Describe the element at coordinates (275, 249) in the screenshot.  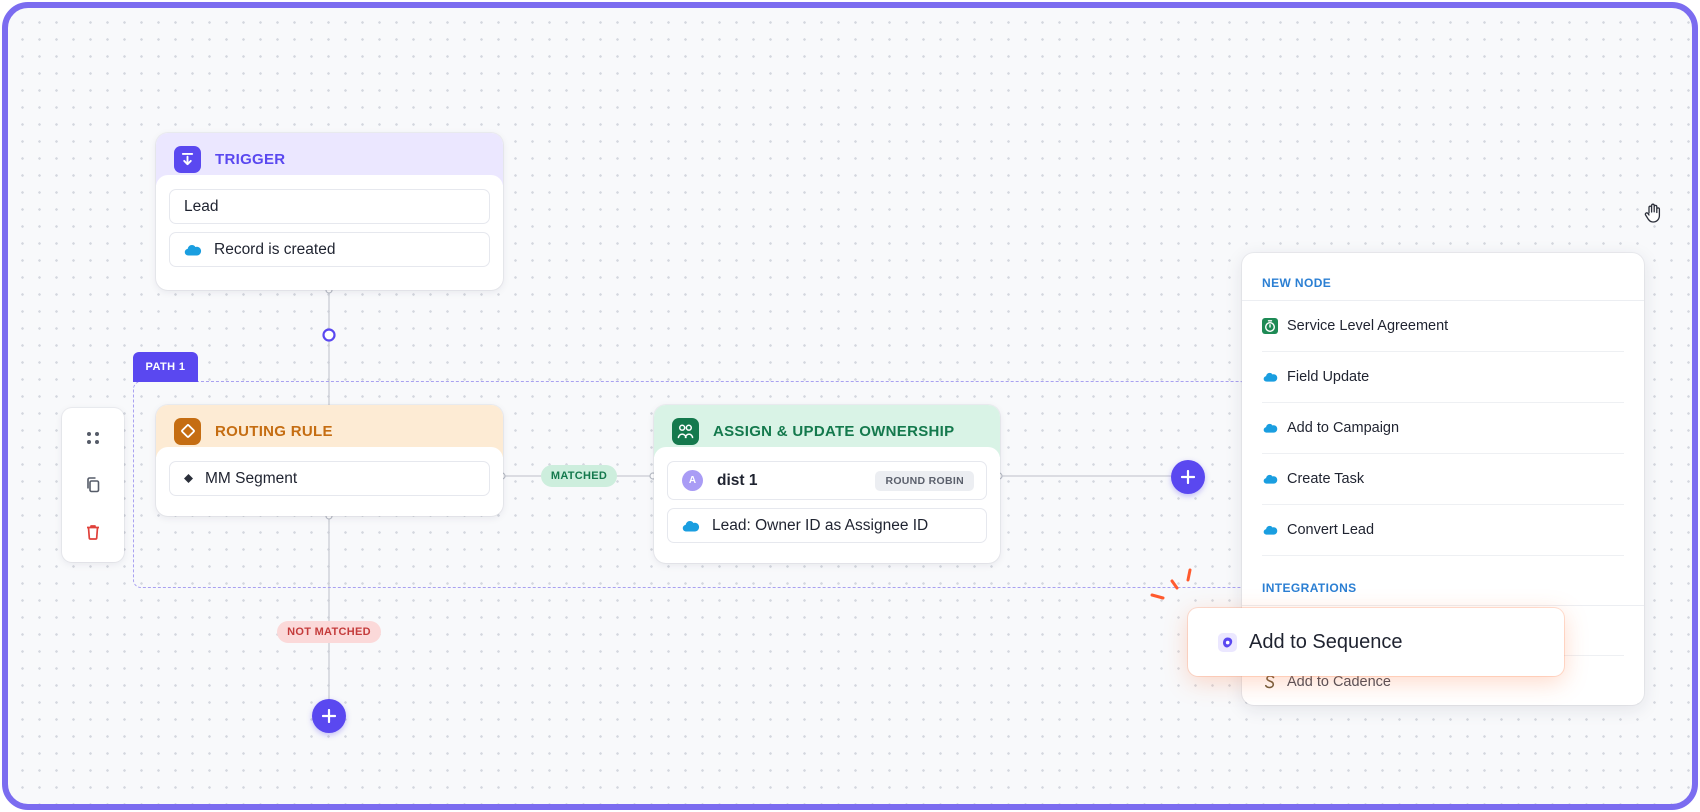
I see `trigger-event-value: Record is created` at that location.